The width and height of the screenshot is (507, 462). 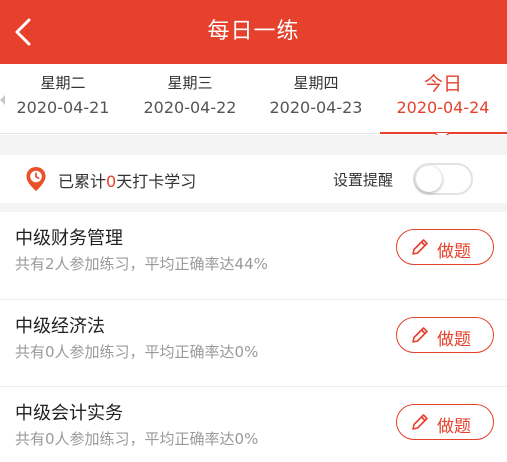 I want to click on course-name: 中级经济法, so click(x=60, y=326).